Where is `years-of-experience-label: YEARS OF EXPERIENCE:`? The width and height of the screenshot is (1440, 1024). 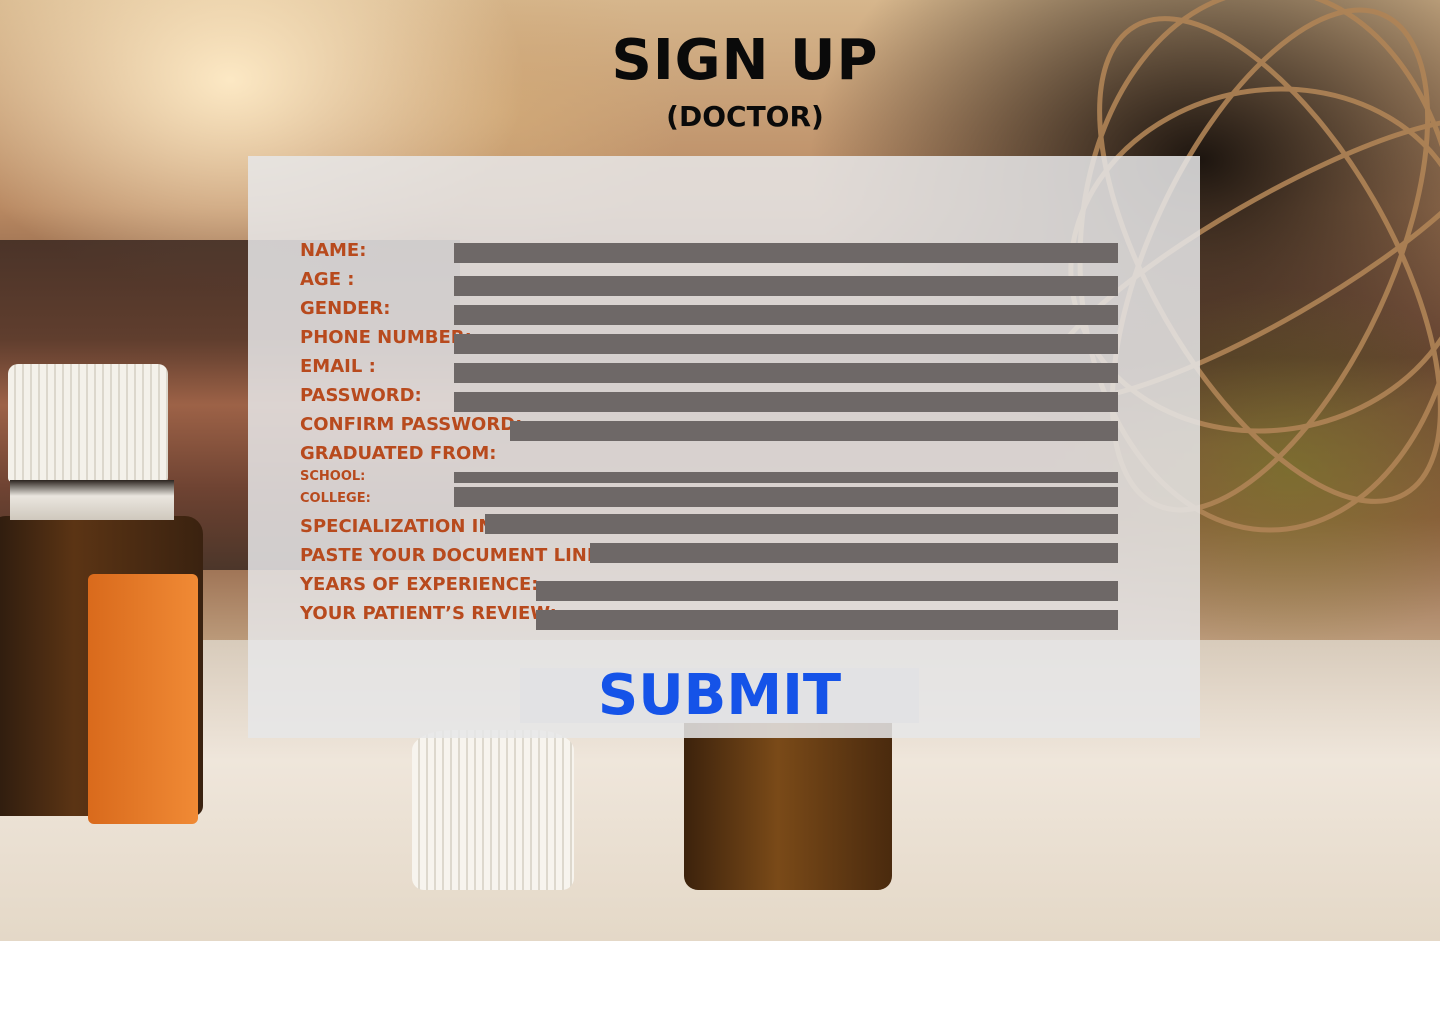
years-of-experience-label: YEARS OF EXPERIENCE: is located at coordinates (419, 584).